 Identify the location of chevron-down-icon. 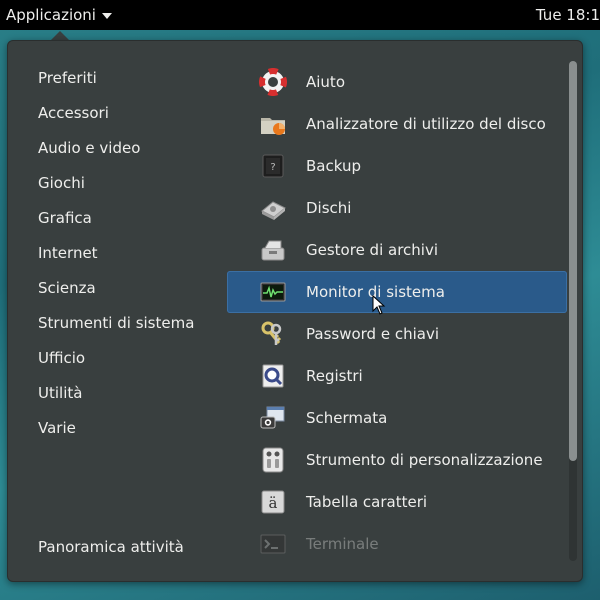
(106, 16).